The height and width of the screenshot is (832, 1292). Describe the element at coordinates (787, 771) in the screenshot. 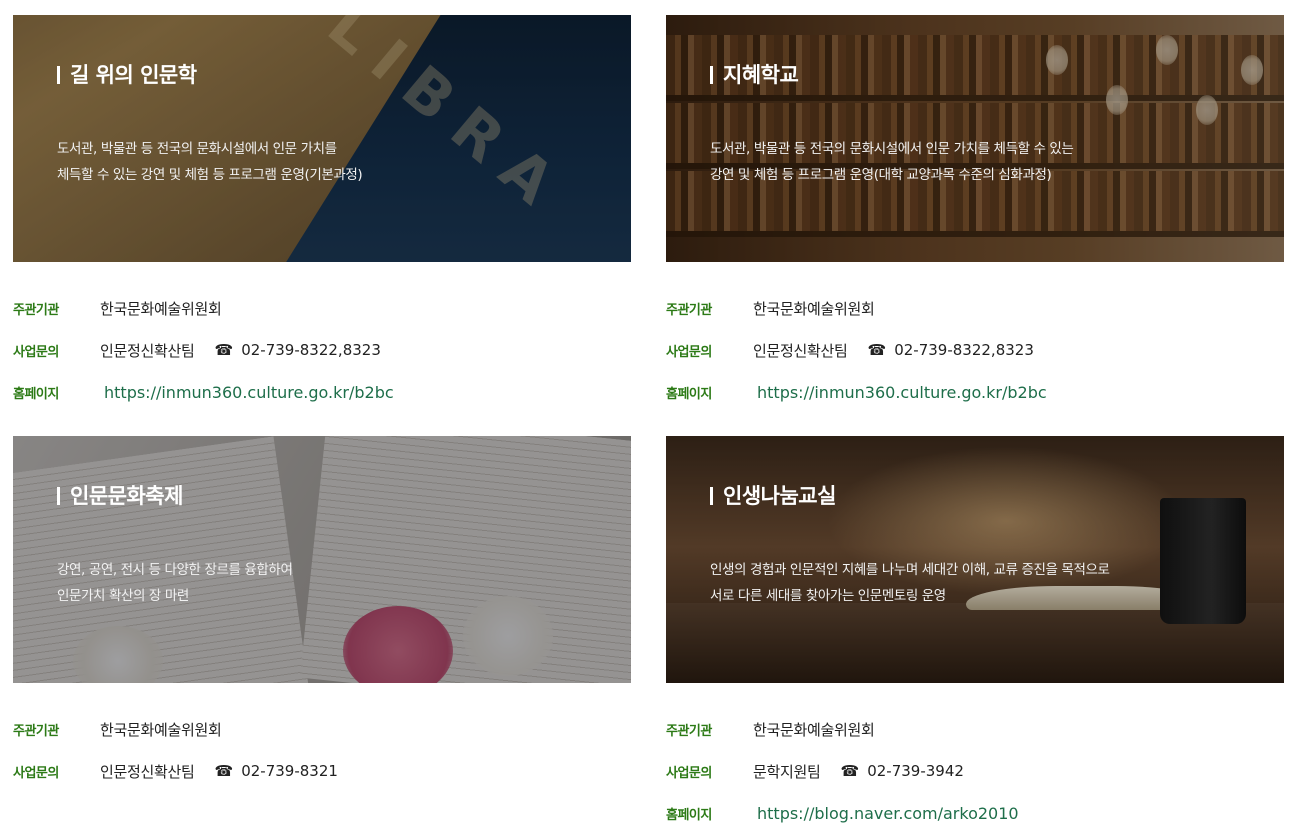

I see `team-value: 문학지원팀` at that location.